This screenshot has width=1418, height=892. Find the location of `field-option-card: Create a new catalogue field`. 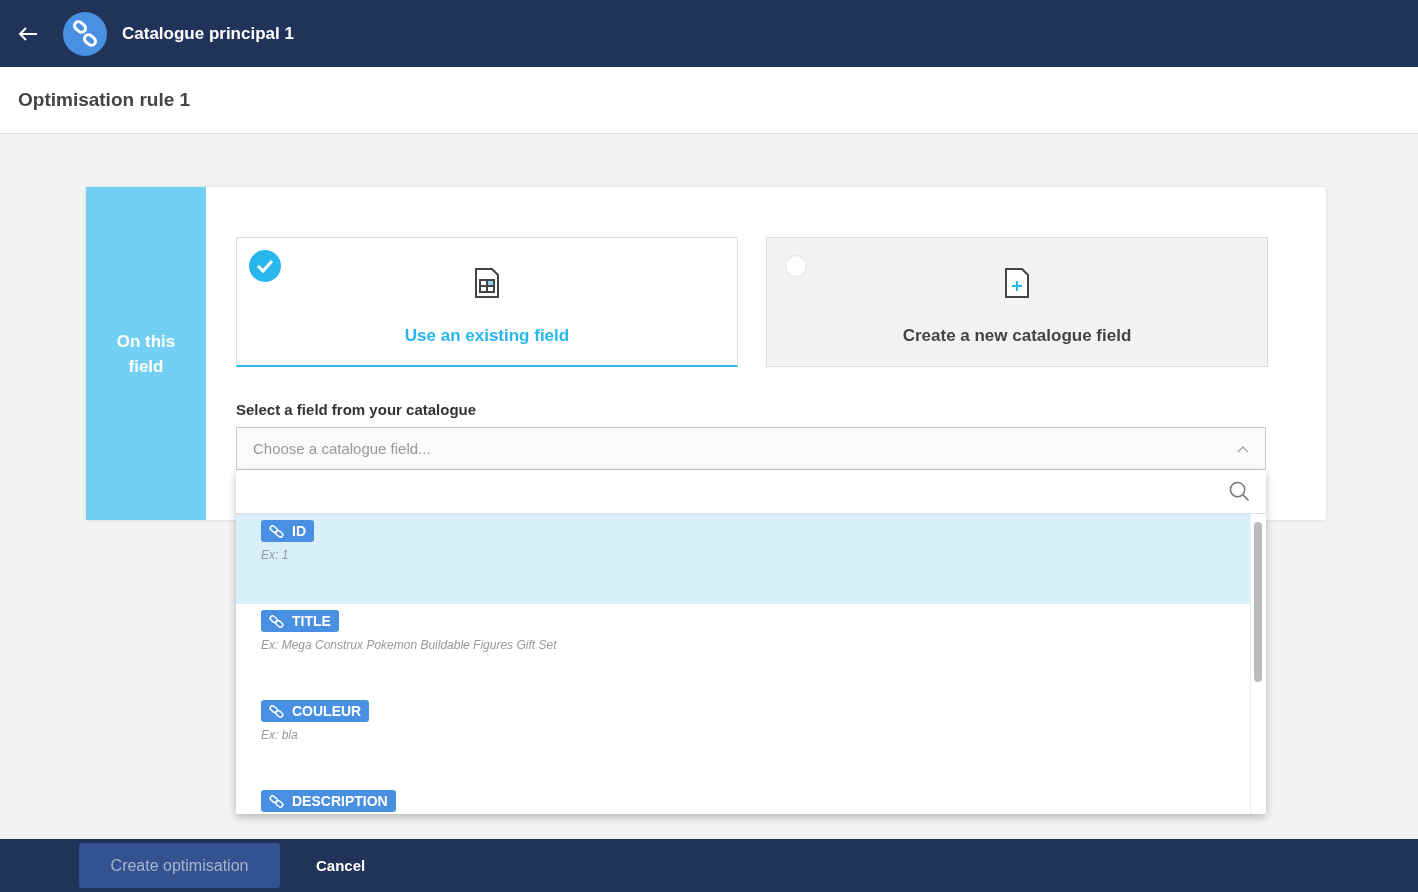

field-option-card: Create a new catalogue field is located at coordinates (1017, 302).